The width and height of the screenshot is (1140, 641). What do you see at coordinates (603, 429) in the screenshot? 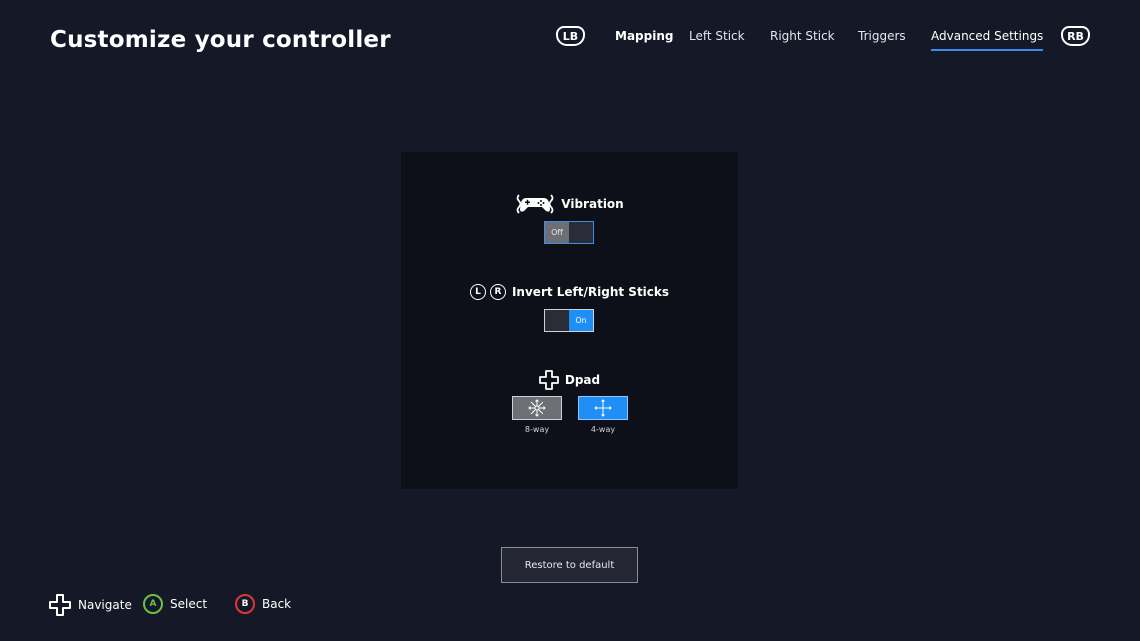
I see `dpad-4-way-caption: 4-way` at bounding box center [603, 429].